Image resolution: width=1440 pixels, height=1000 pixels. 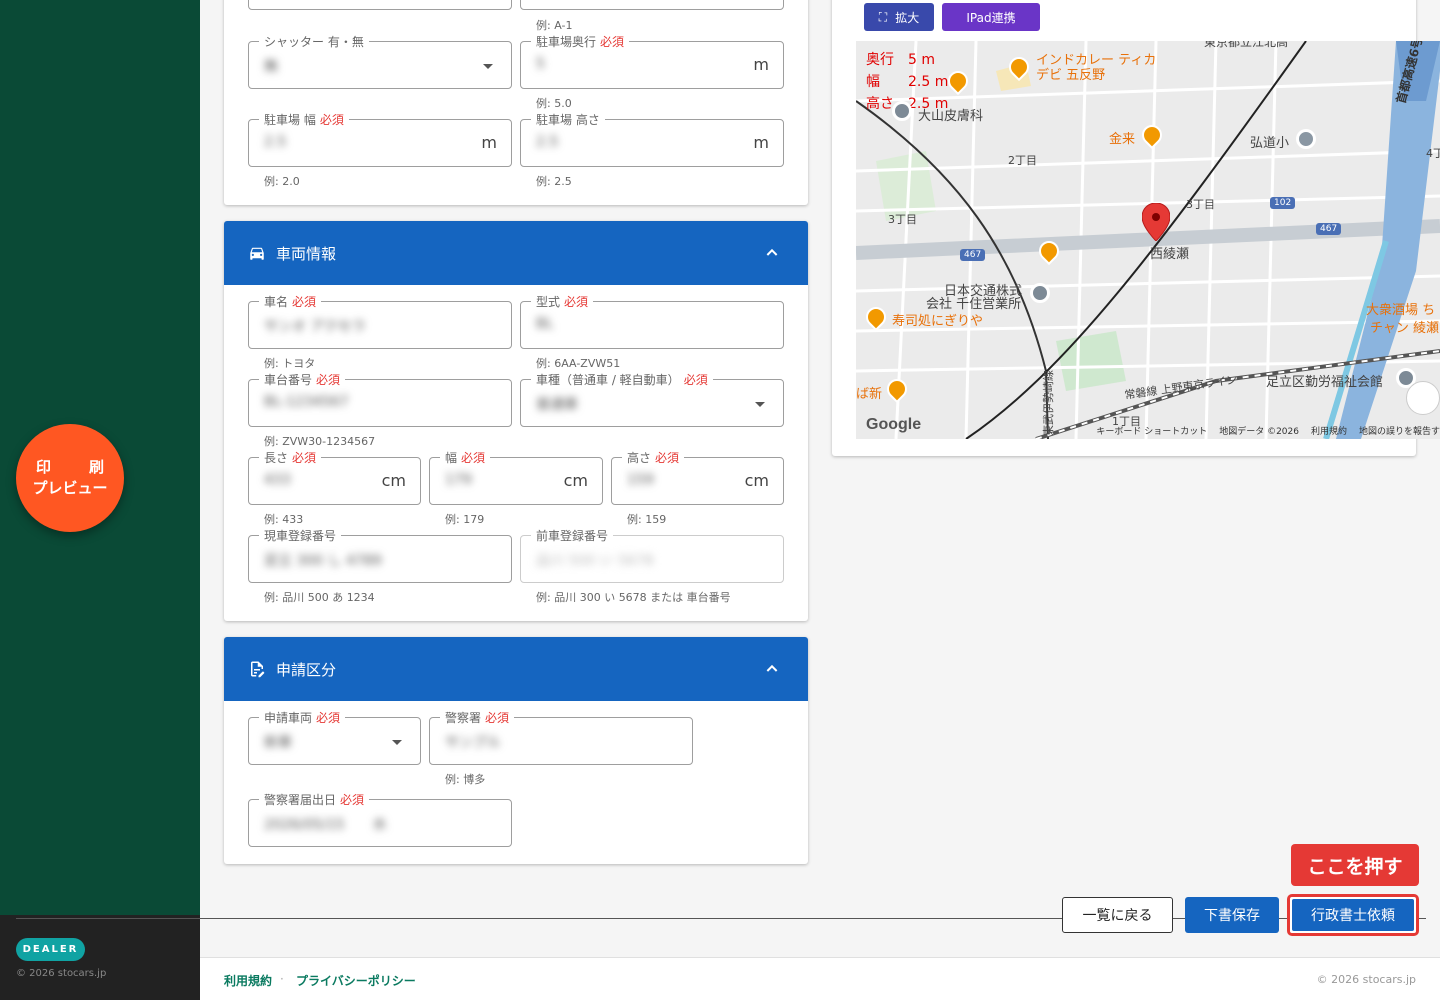 What do you see at coordinates (1329, 431) in the screenshot?
I see `map-terms-link: 利用規約` at bounding box center [1329, 431].